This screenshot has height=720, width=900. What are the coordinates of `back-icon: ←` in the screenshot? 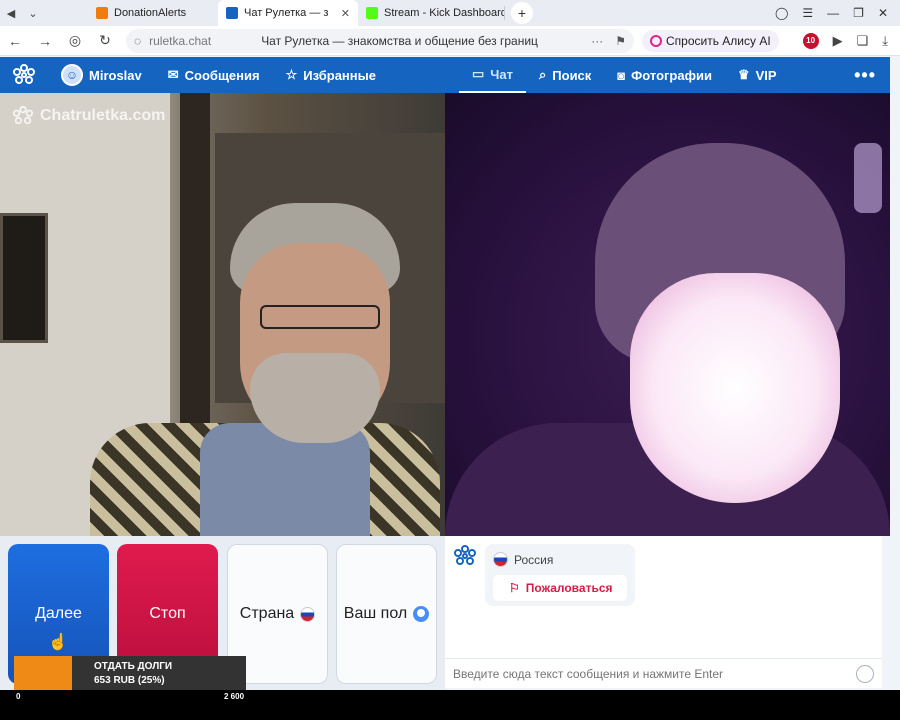 It's located at (15, 41).